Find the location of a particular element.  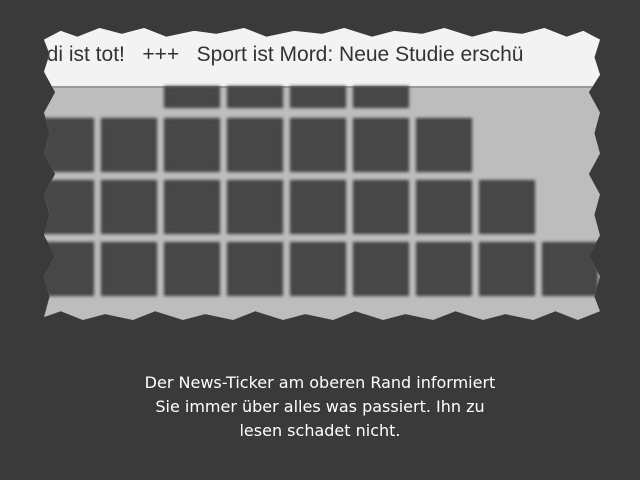

caption-line-3: lesen schadet nicht. is located at coordinates (320, 430).